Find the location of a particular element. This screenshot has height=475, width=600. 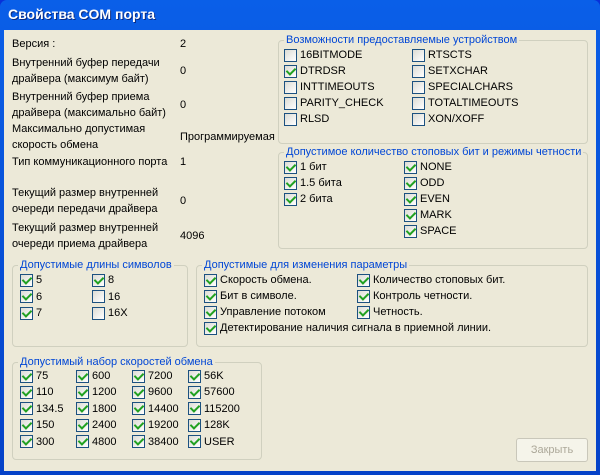

checkbox-xon-xoff: XON/XOFF is located at coordinates (448, 119).